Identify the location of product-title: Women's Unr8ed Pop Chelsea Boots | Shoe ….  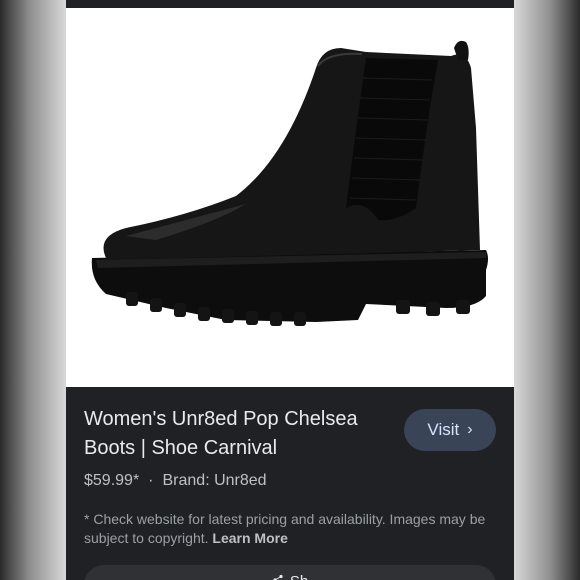
(234, 434).